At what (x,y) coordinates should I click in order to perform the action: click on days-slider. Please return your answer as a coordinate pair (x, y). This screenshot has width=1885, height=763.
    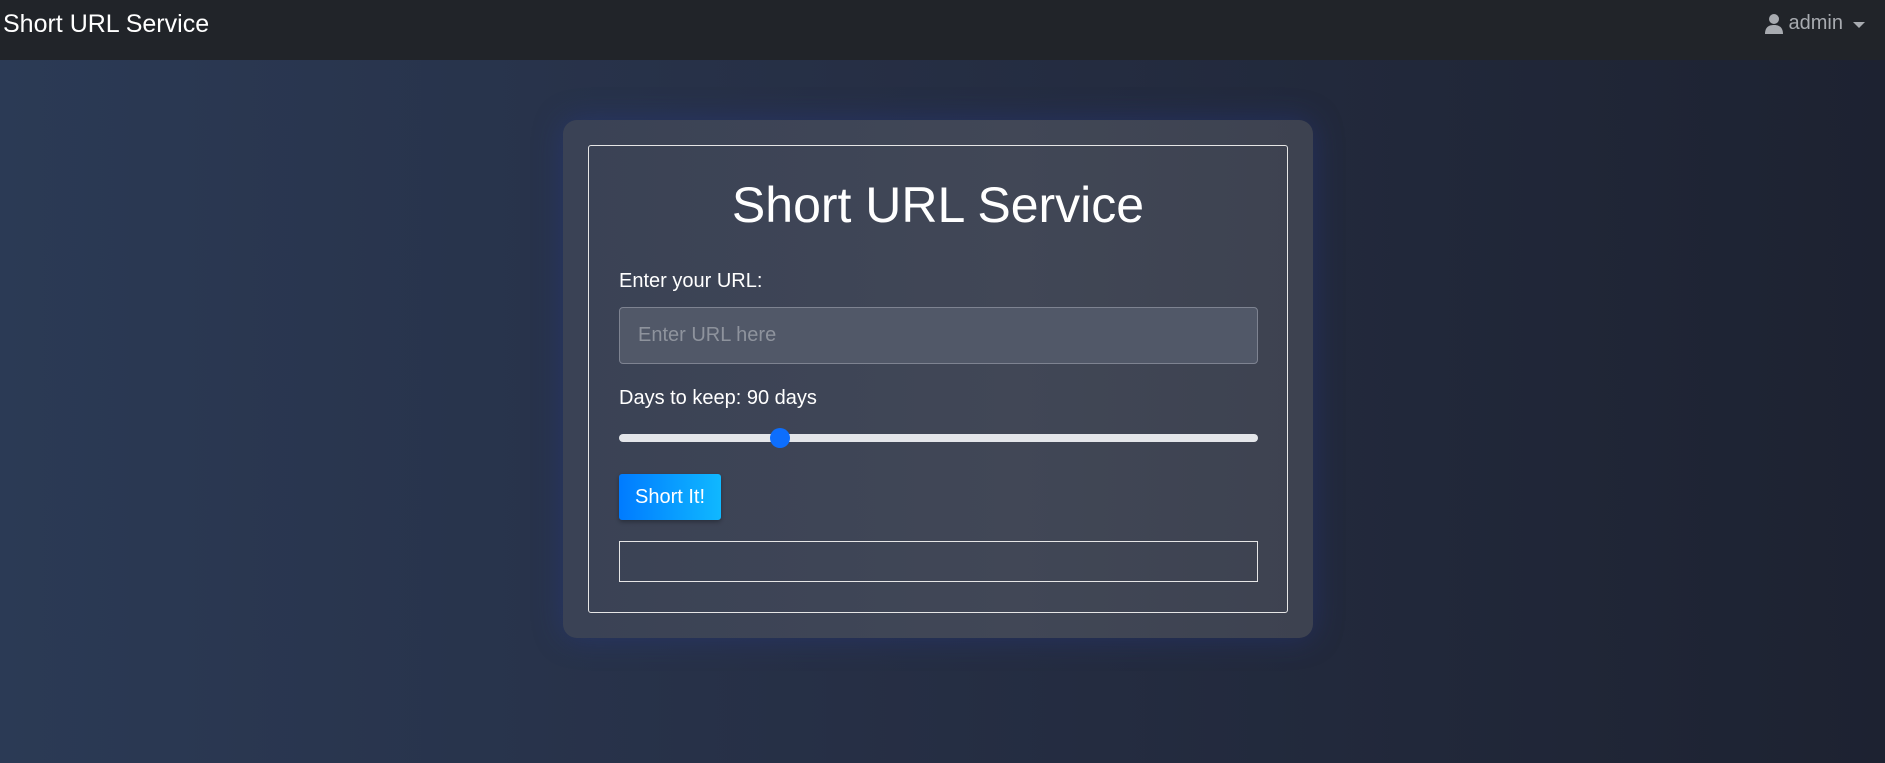
    Looking at the image, I should click on (938, 438).